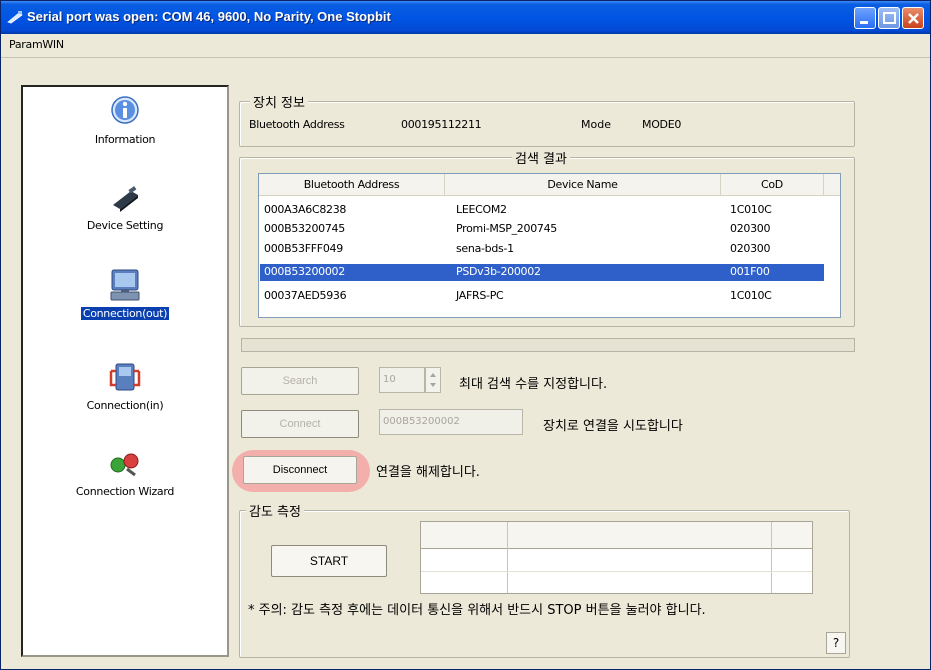  I want to click on sidebar-label-device-setting: Device Setting, so click(125, 225).